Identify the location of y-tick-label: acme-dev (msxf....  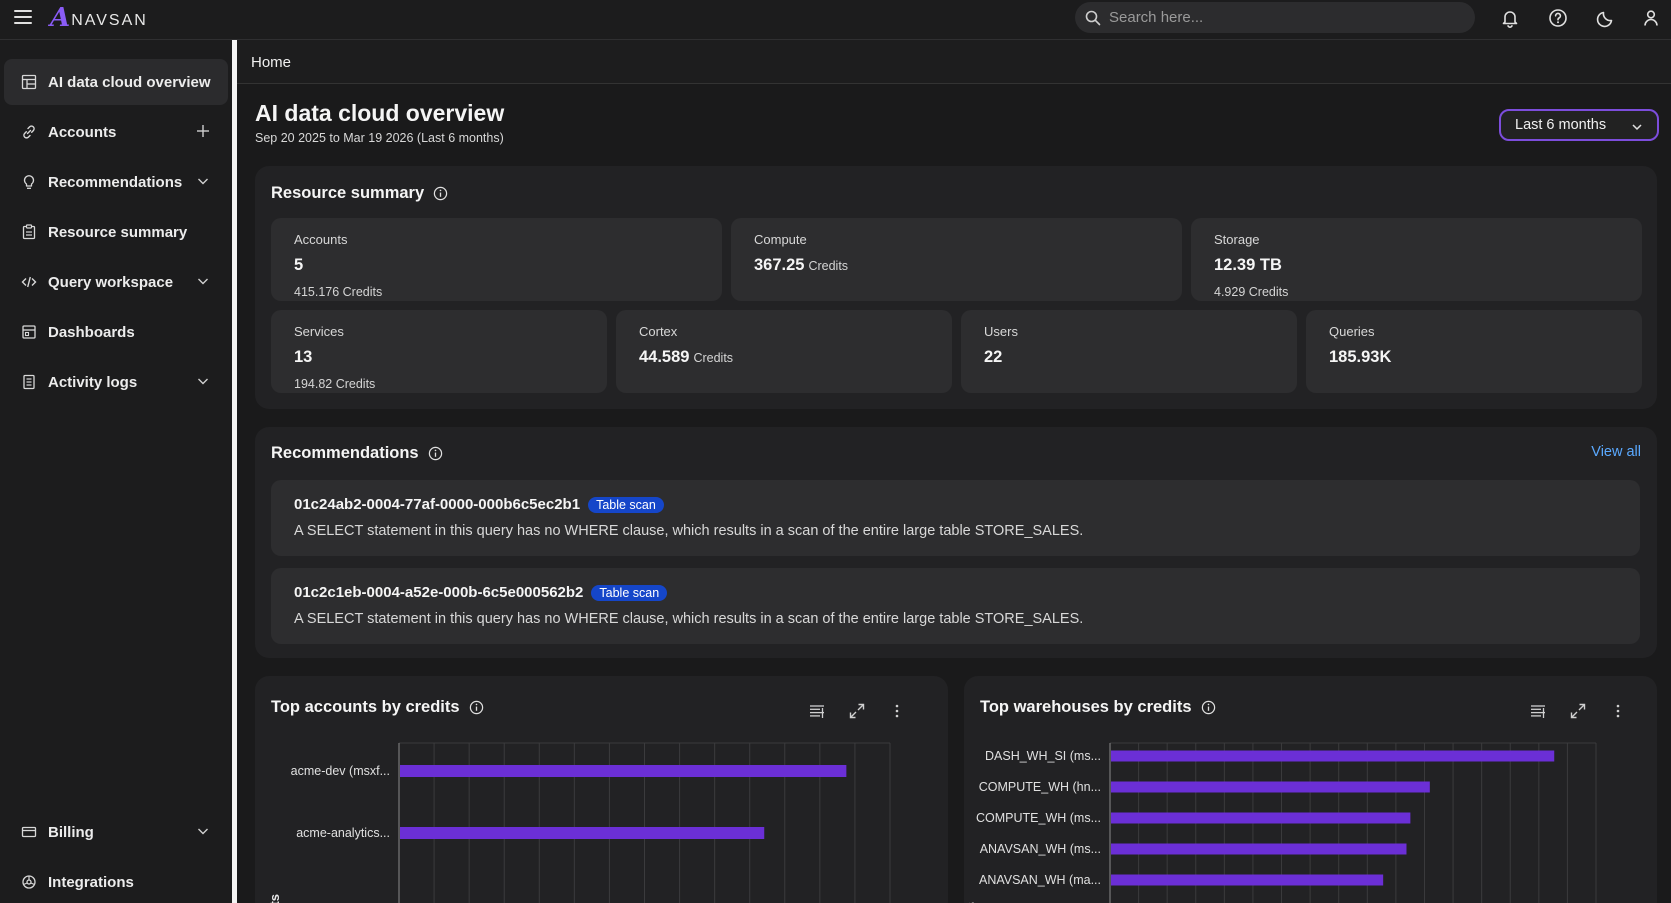
(340, 771).